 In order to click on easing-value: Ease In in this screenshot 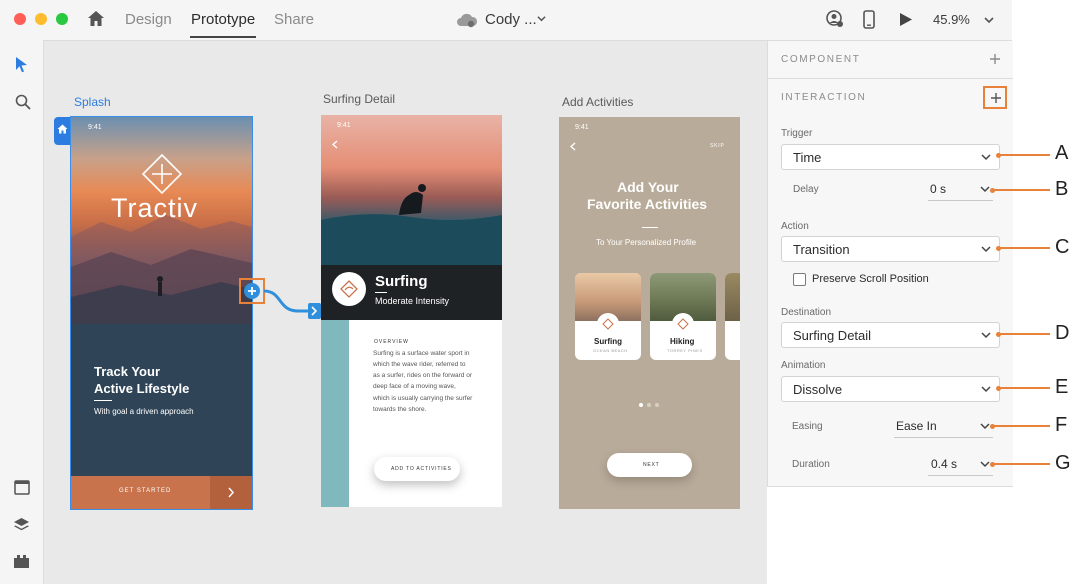, I will do `click(916, 426)`.